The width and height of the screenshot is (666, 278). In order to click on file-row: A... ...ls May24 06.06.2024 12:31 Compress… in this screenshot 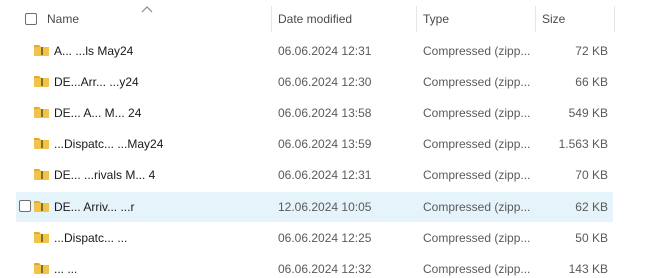, I will do `click(314, 51)`.